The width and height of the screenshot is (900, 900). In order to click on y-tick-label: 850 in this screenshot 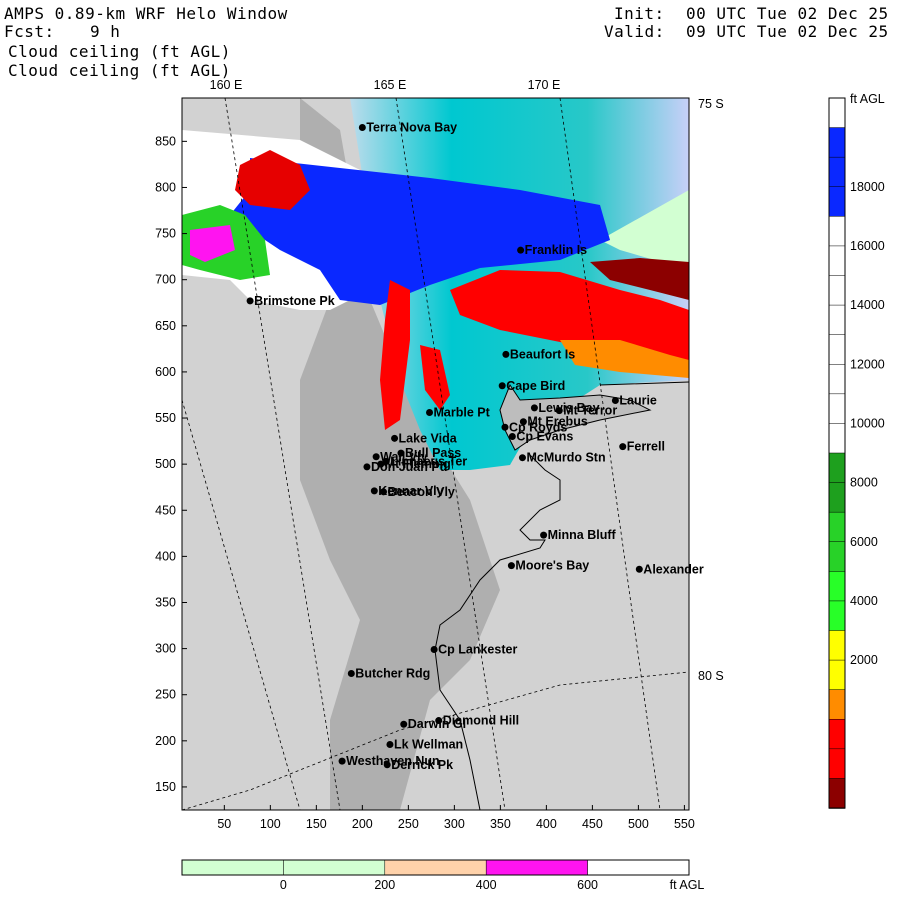, I will do `click(165, 141)`.